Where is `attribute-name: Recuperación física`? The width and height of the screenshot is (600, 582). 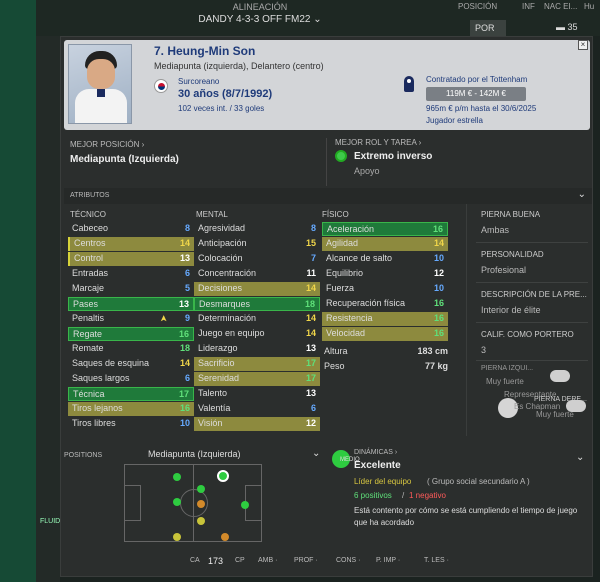
attribute-name: Recuperación física is located at coordinates (366, 303).